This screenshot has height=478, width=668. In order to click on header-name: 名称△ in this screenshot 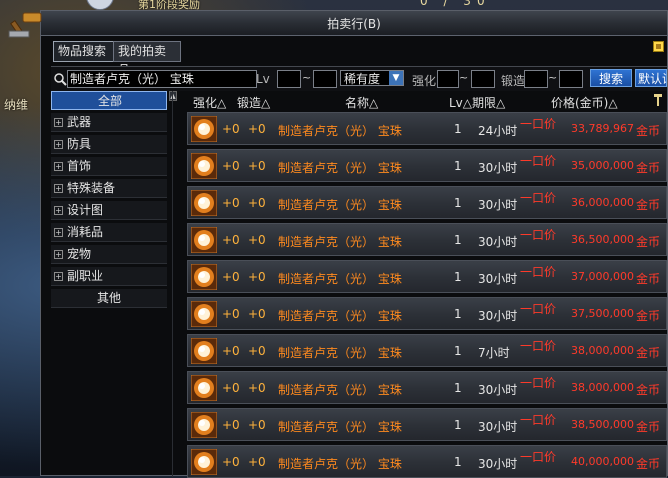, I will do `click(361, 102)`.